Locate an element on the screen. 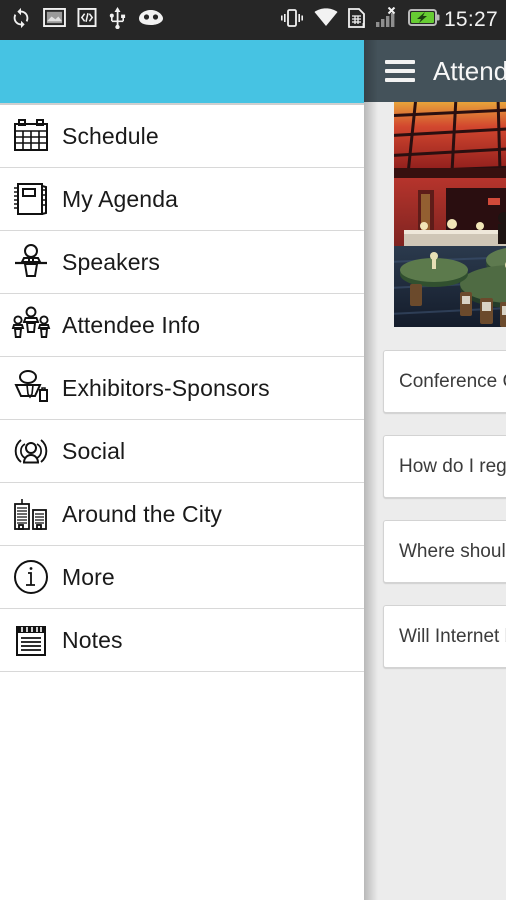  sidebar-item-my-agenda: My Agenda is located at coordinates (182, 199).